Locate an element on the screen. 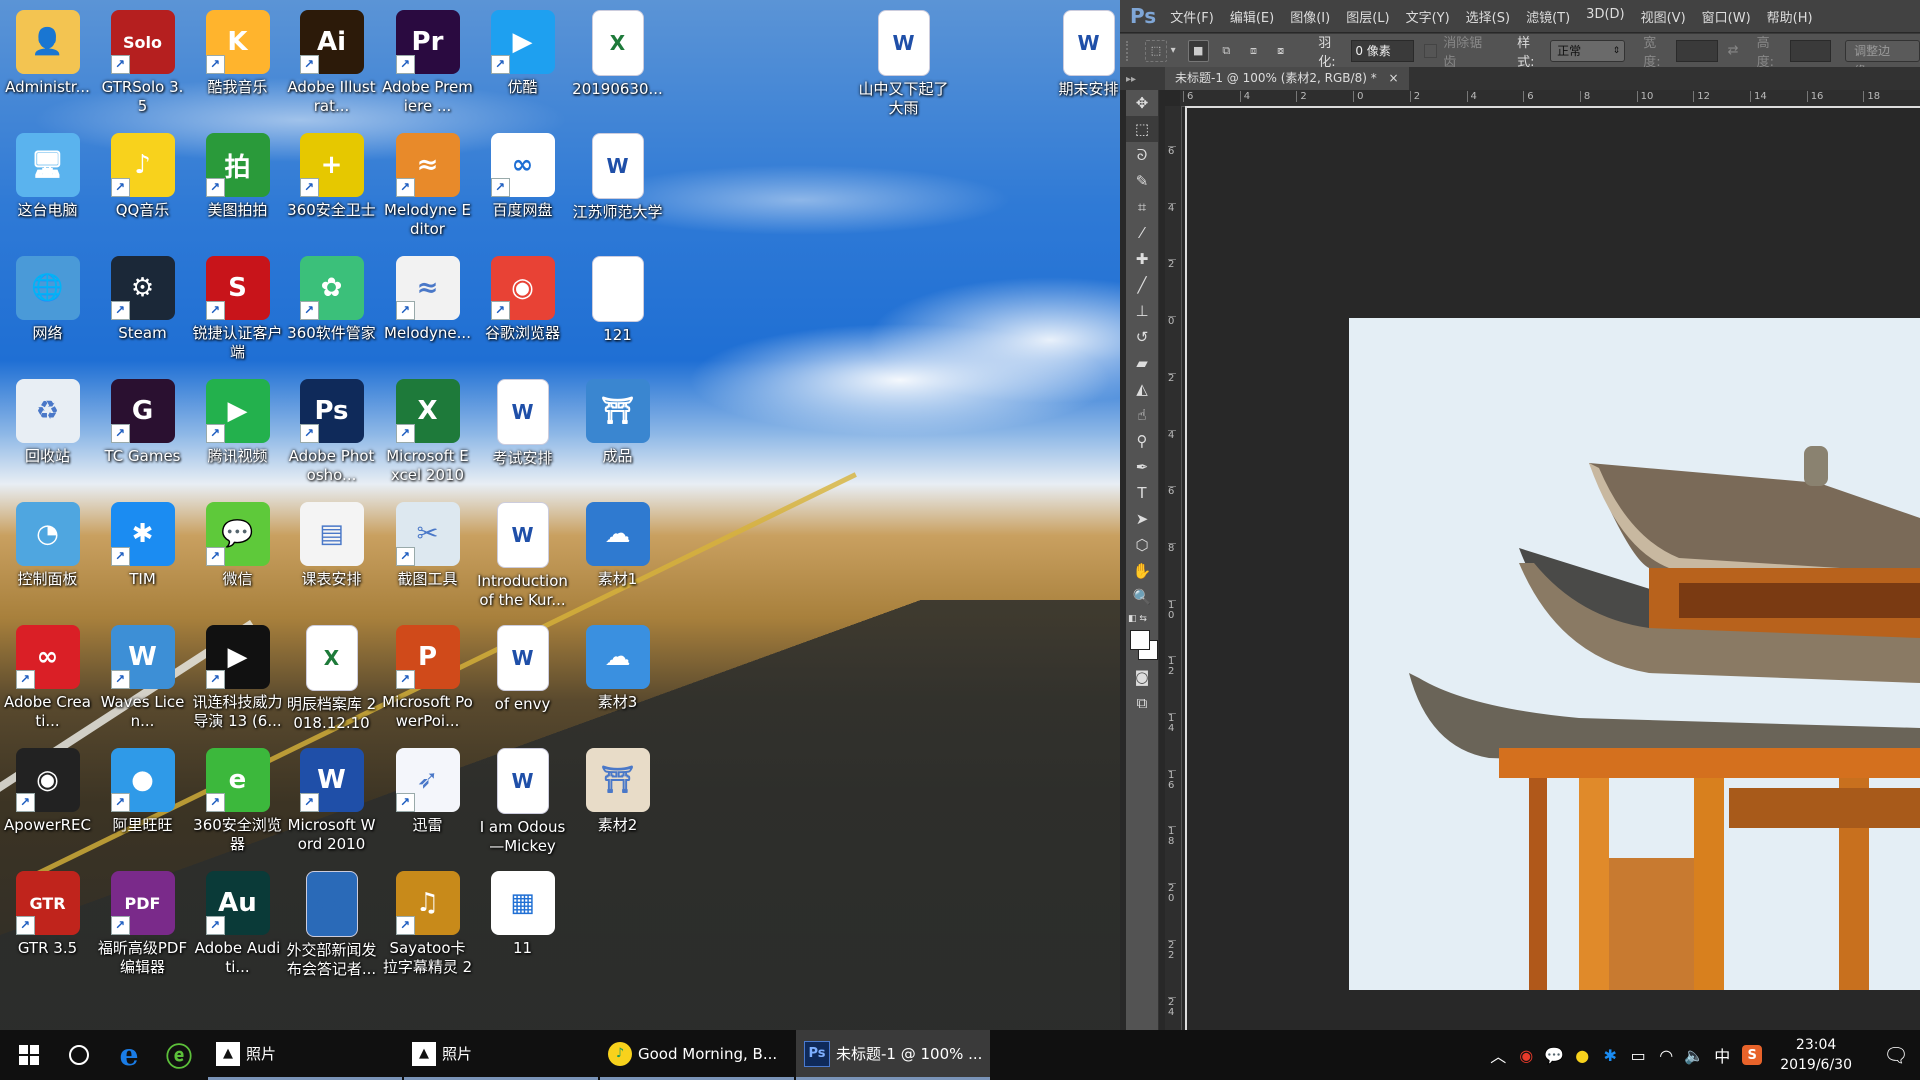  ps-menu-item: 选择(S) is located at coordinates (1488, 16).